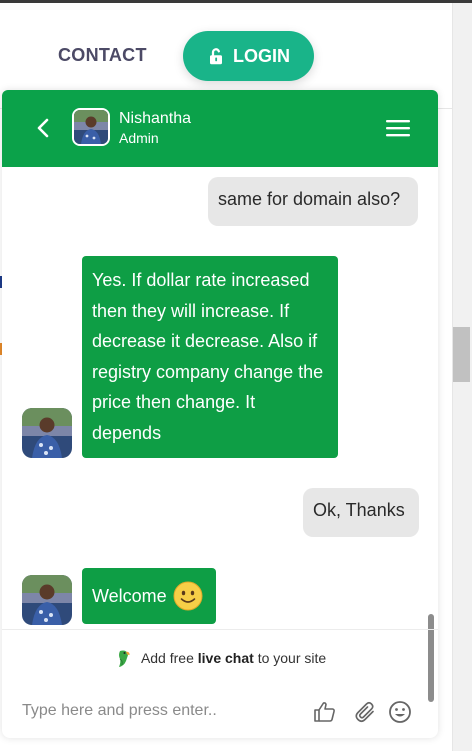  I want to click on page-scrollbar-thumb, so click(461, 354).